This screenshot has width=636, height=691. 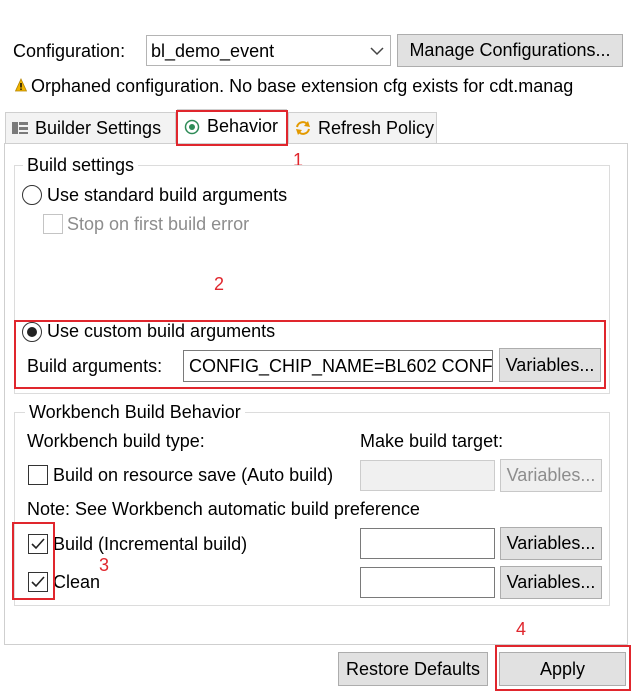 I want to click on annotation-number-2: 2, so click(x=219, y=284).